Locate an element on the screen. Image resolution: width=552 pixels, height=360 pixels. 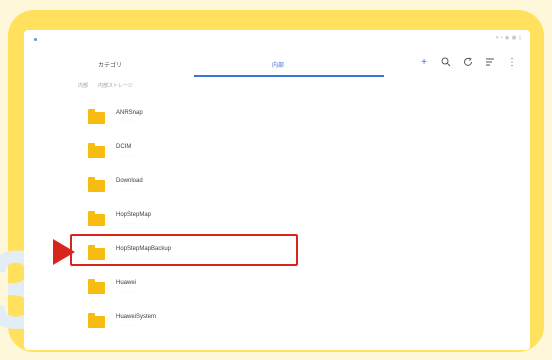
more-icon: ⋮ is located at coordinates (512, 62).